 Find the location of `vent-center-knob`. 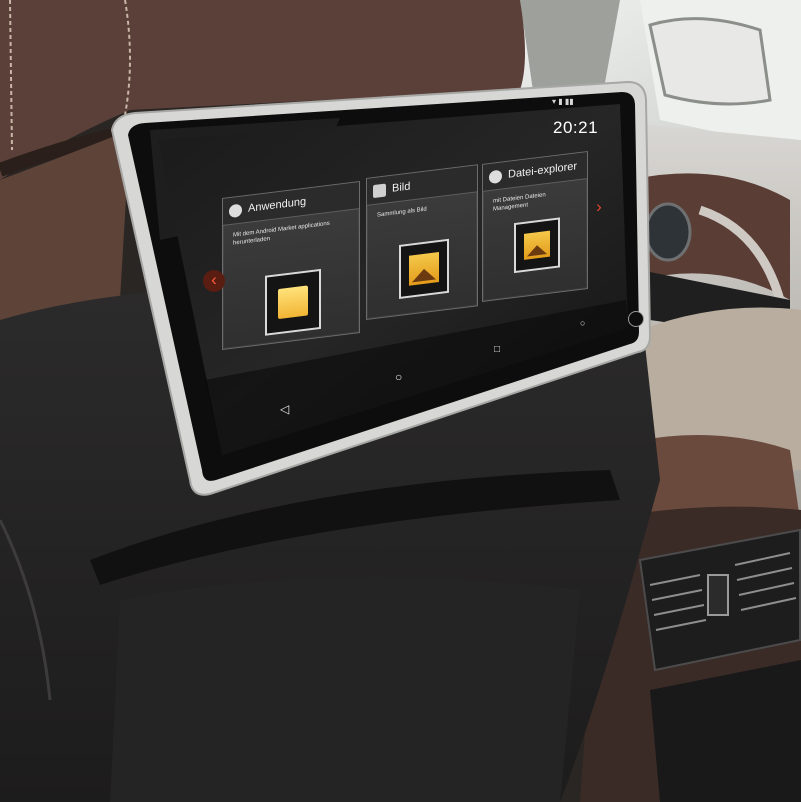

vent-center-knob is located at coordinates (718, 595).